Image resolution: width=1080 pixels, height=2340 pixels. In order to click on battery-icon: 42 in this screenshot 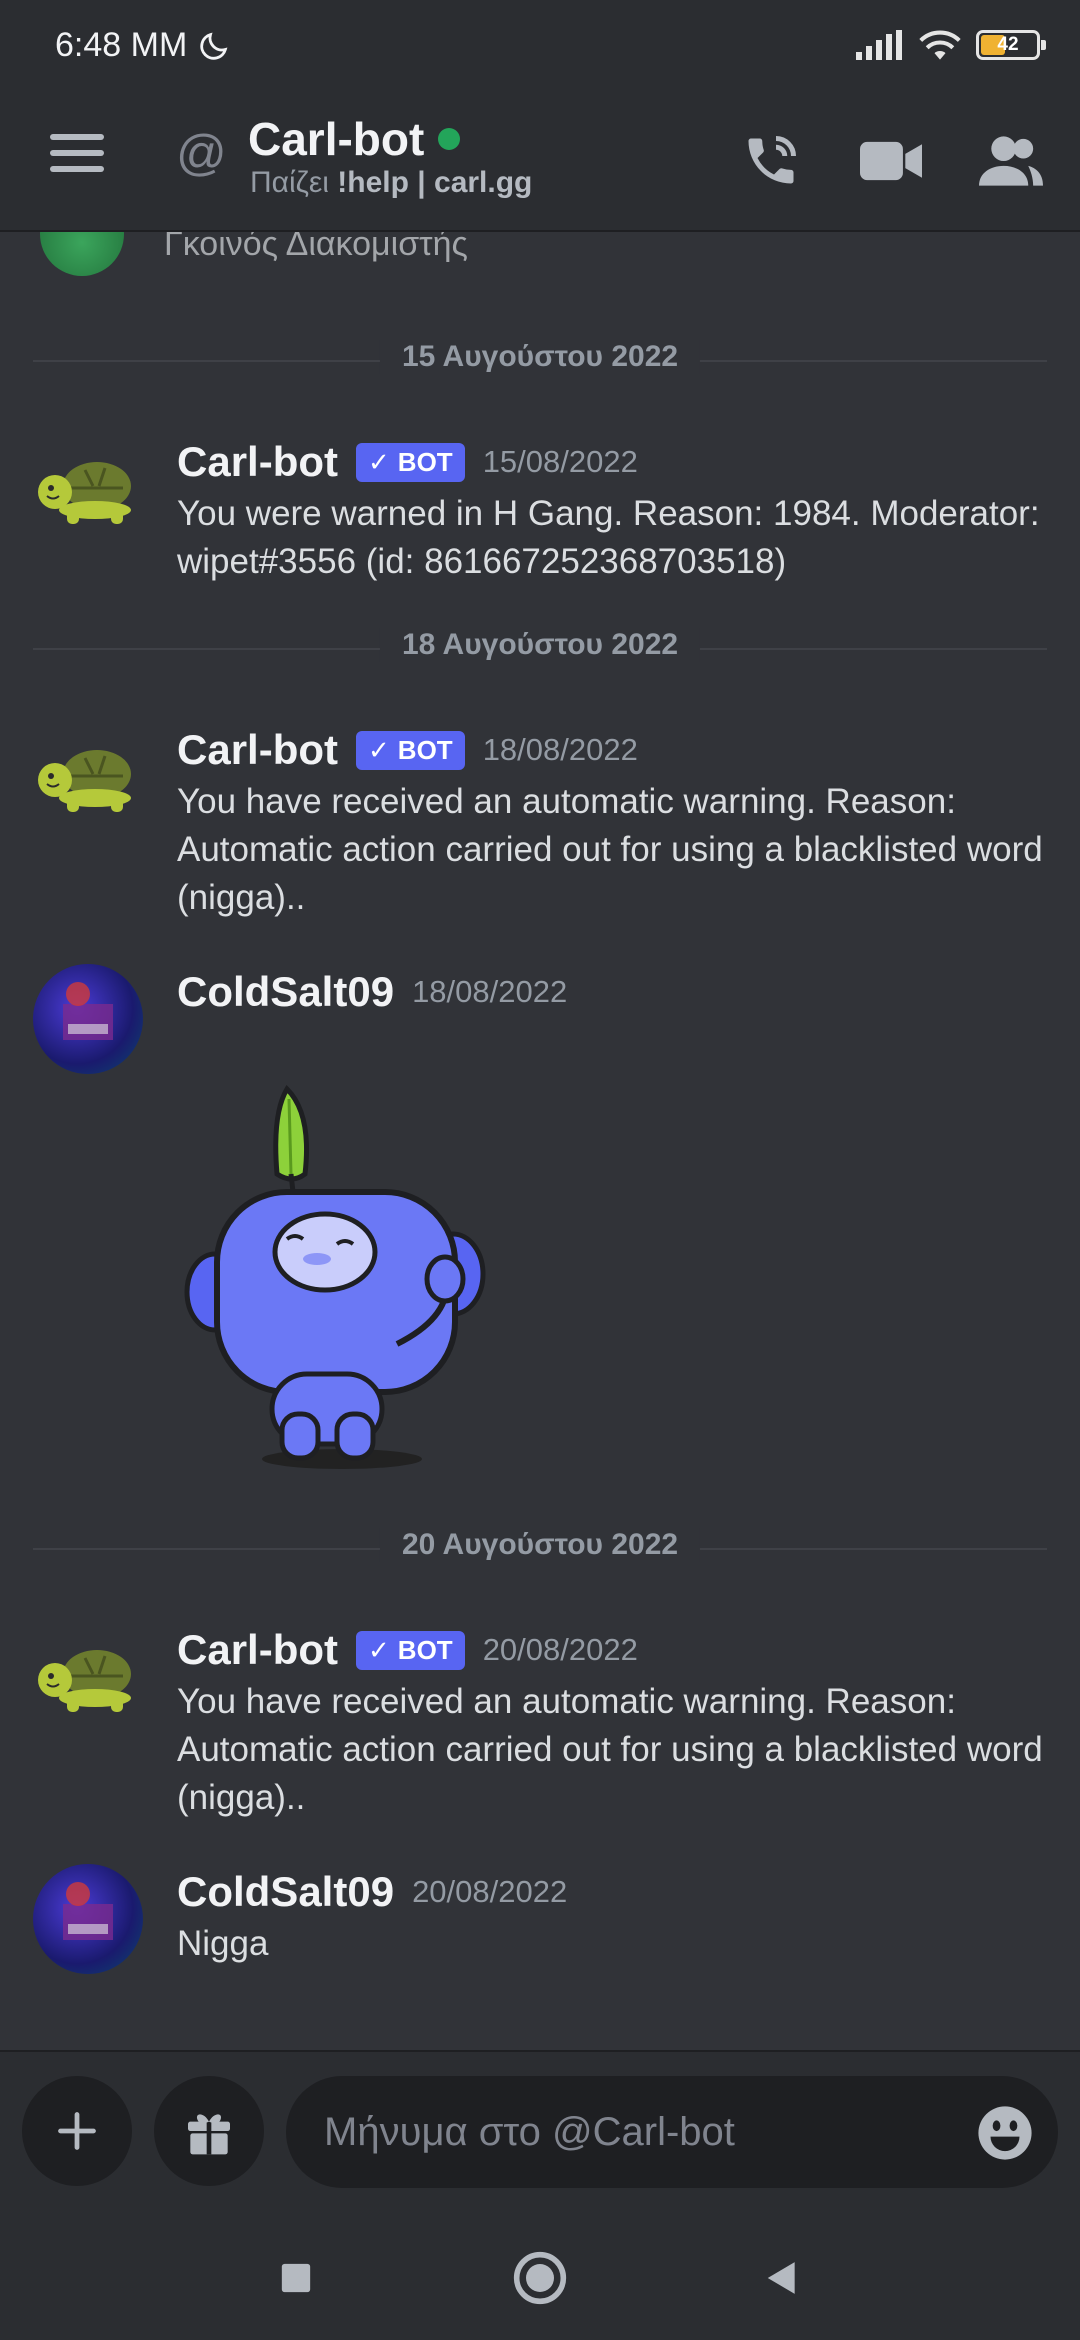, I will do `click(1011, 45)`.